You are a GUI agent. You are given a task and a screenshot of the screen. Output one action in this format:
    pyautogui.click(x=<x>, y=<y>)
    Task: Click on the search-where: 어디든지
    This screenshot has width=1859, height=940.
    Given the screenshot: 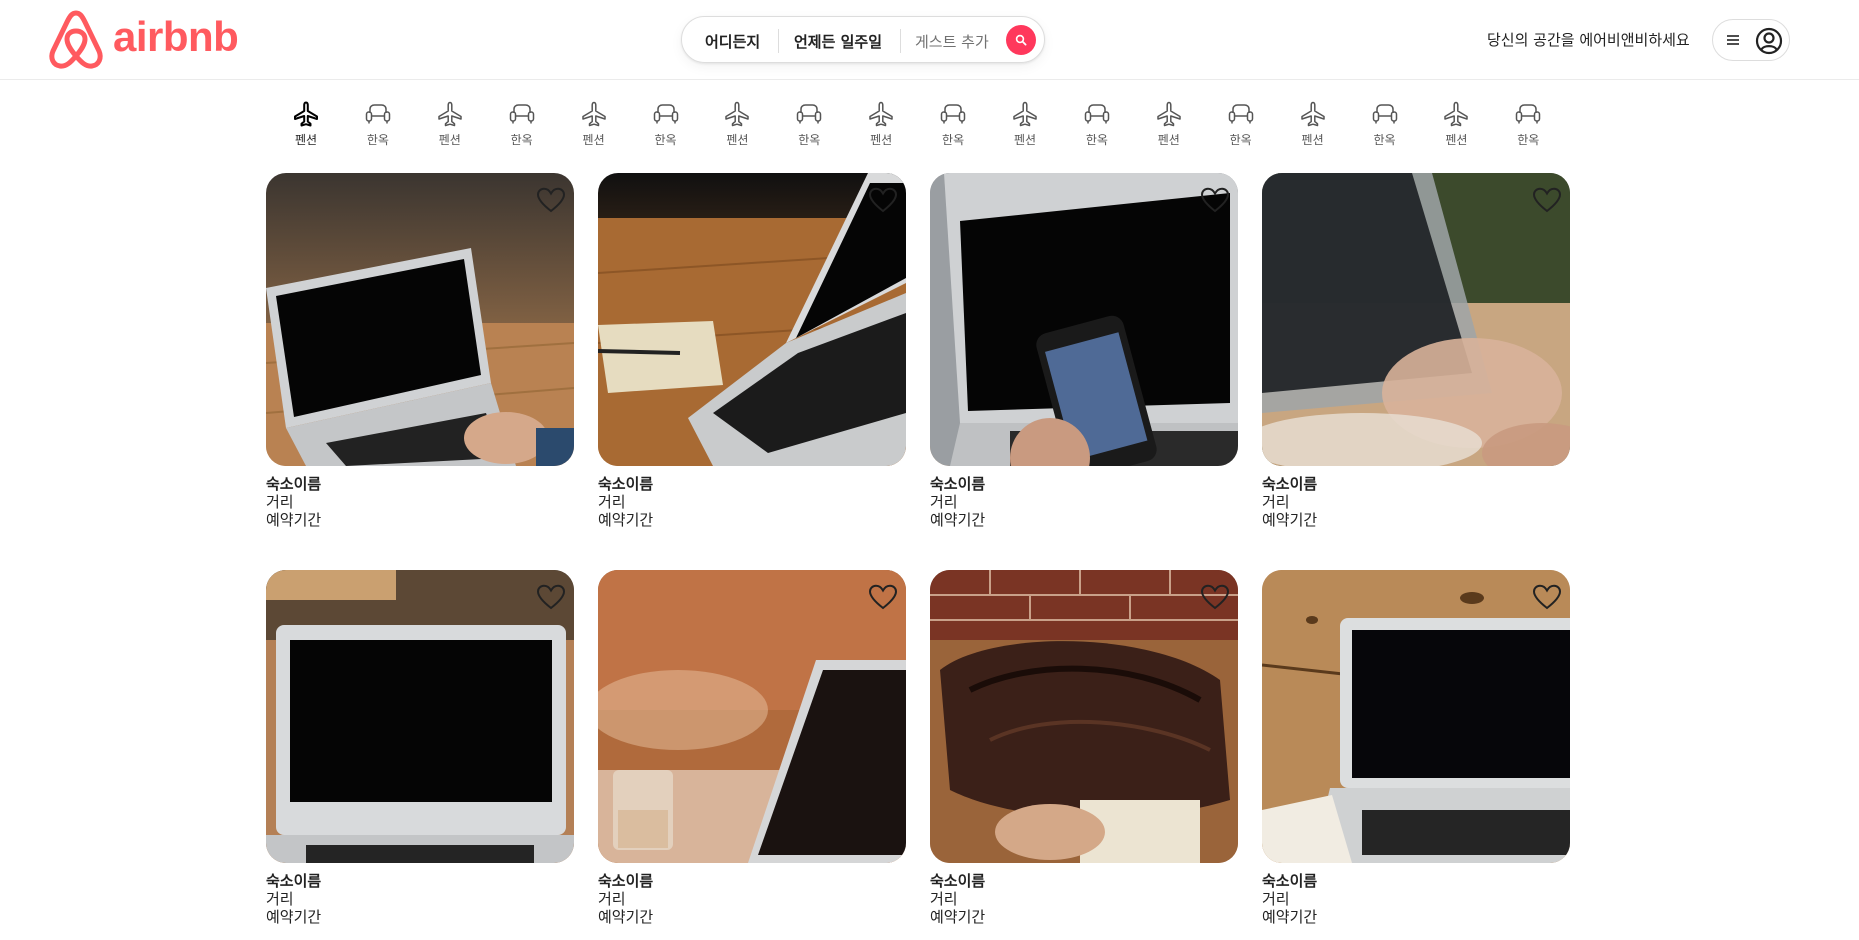 What is the action you would take?
    pyautogui.click(x=732, y=41)
    